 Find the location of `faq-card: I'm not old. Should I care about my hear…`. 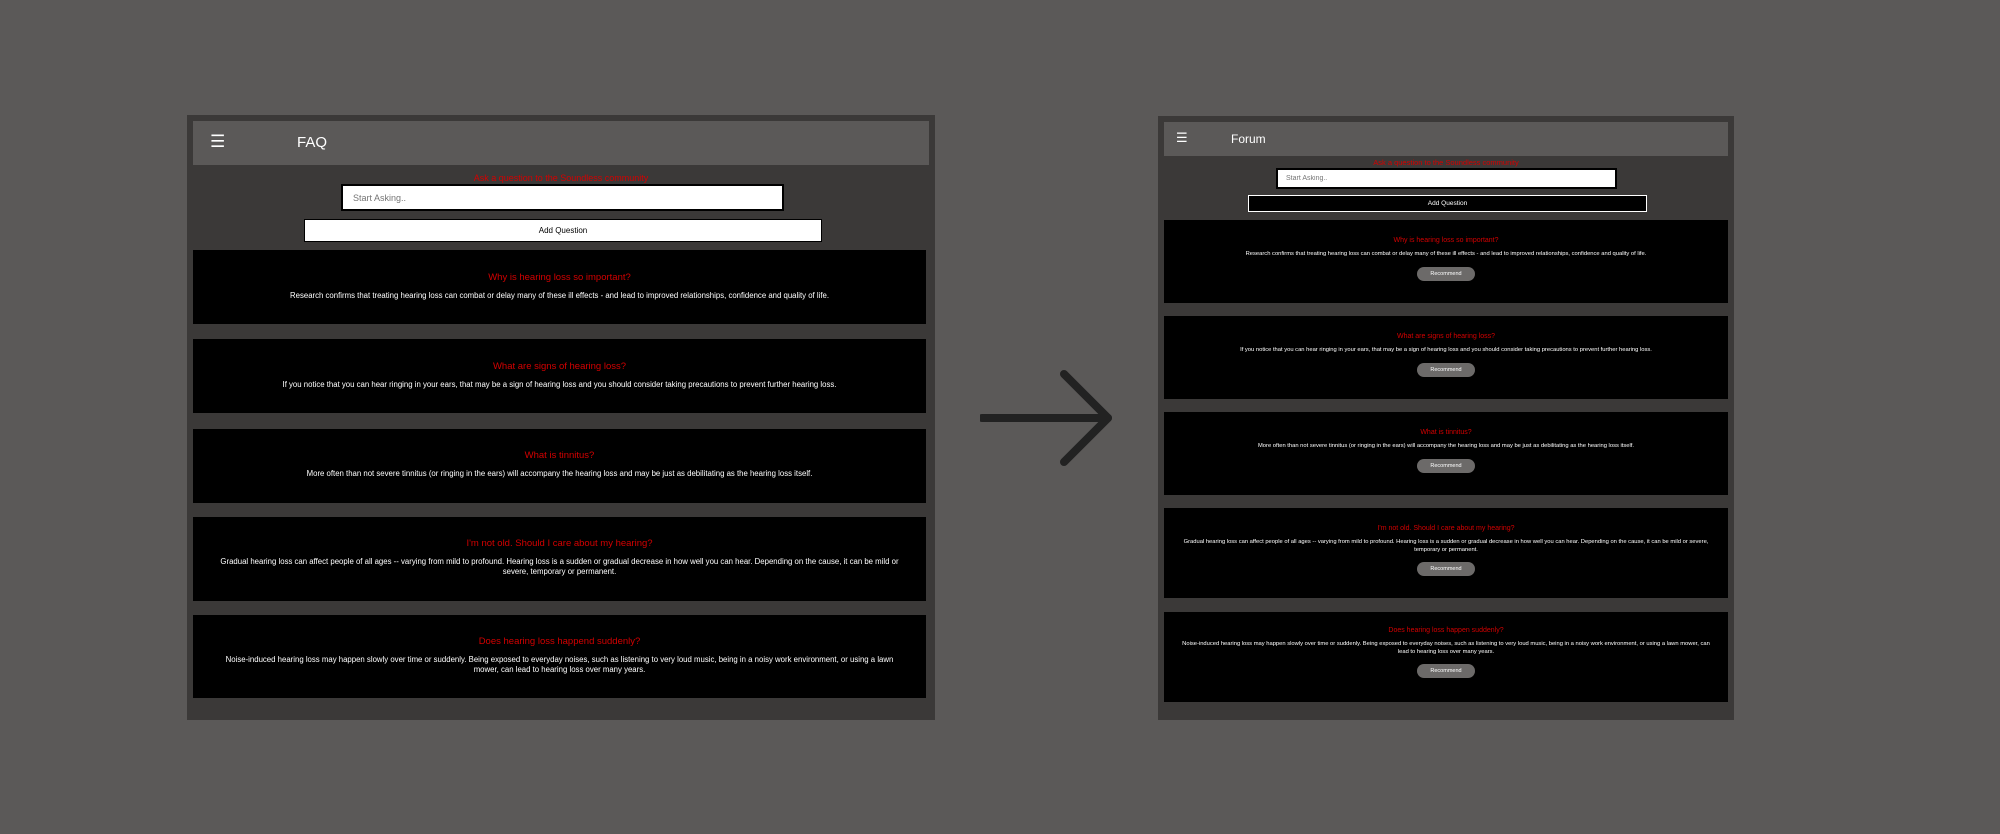

faq-card: I'm not old. Should I care about my hear… is located at coordinates (559, 559).